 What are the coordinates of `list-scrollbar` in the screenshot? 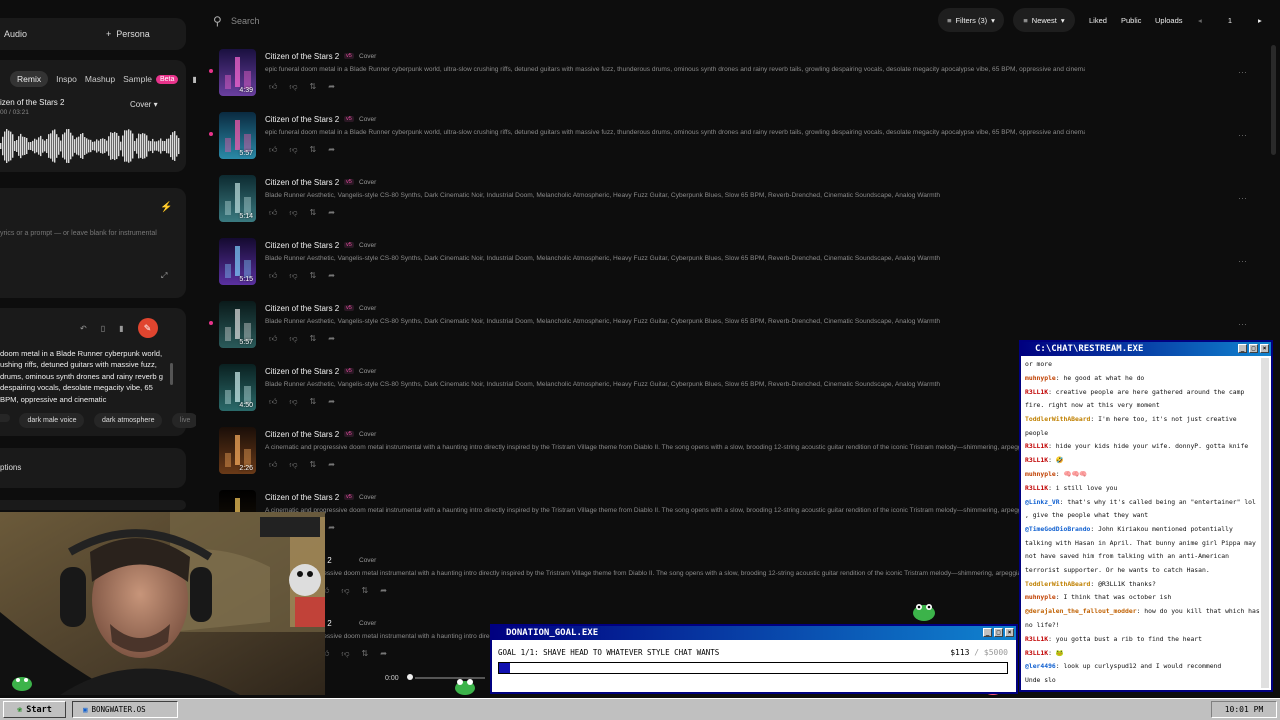 It's located at (1273, 100).